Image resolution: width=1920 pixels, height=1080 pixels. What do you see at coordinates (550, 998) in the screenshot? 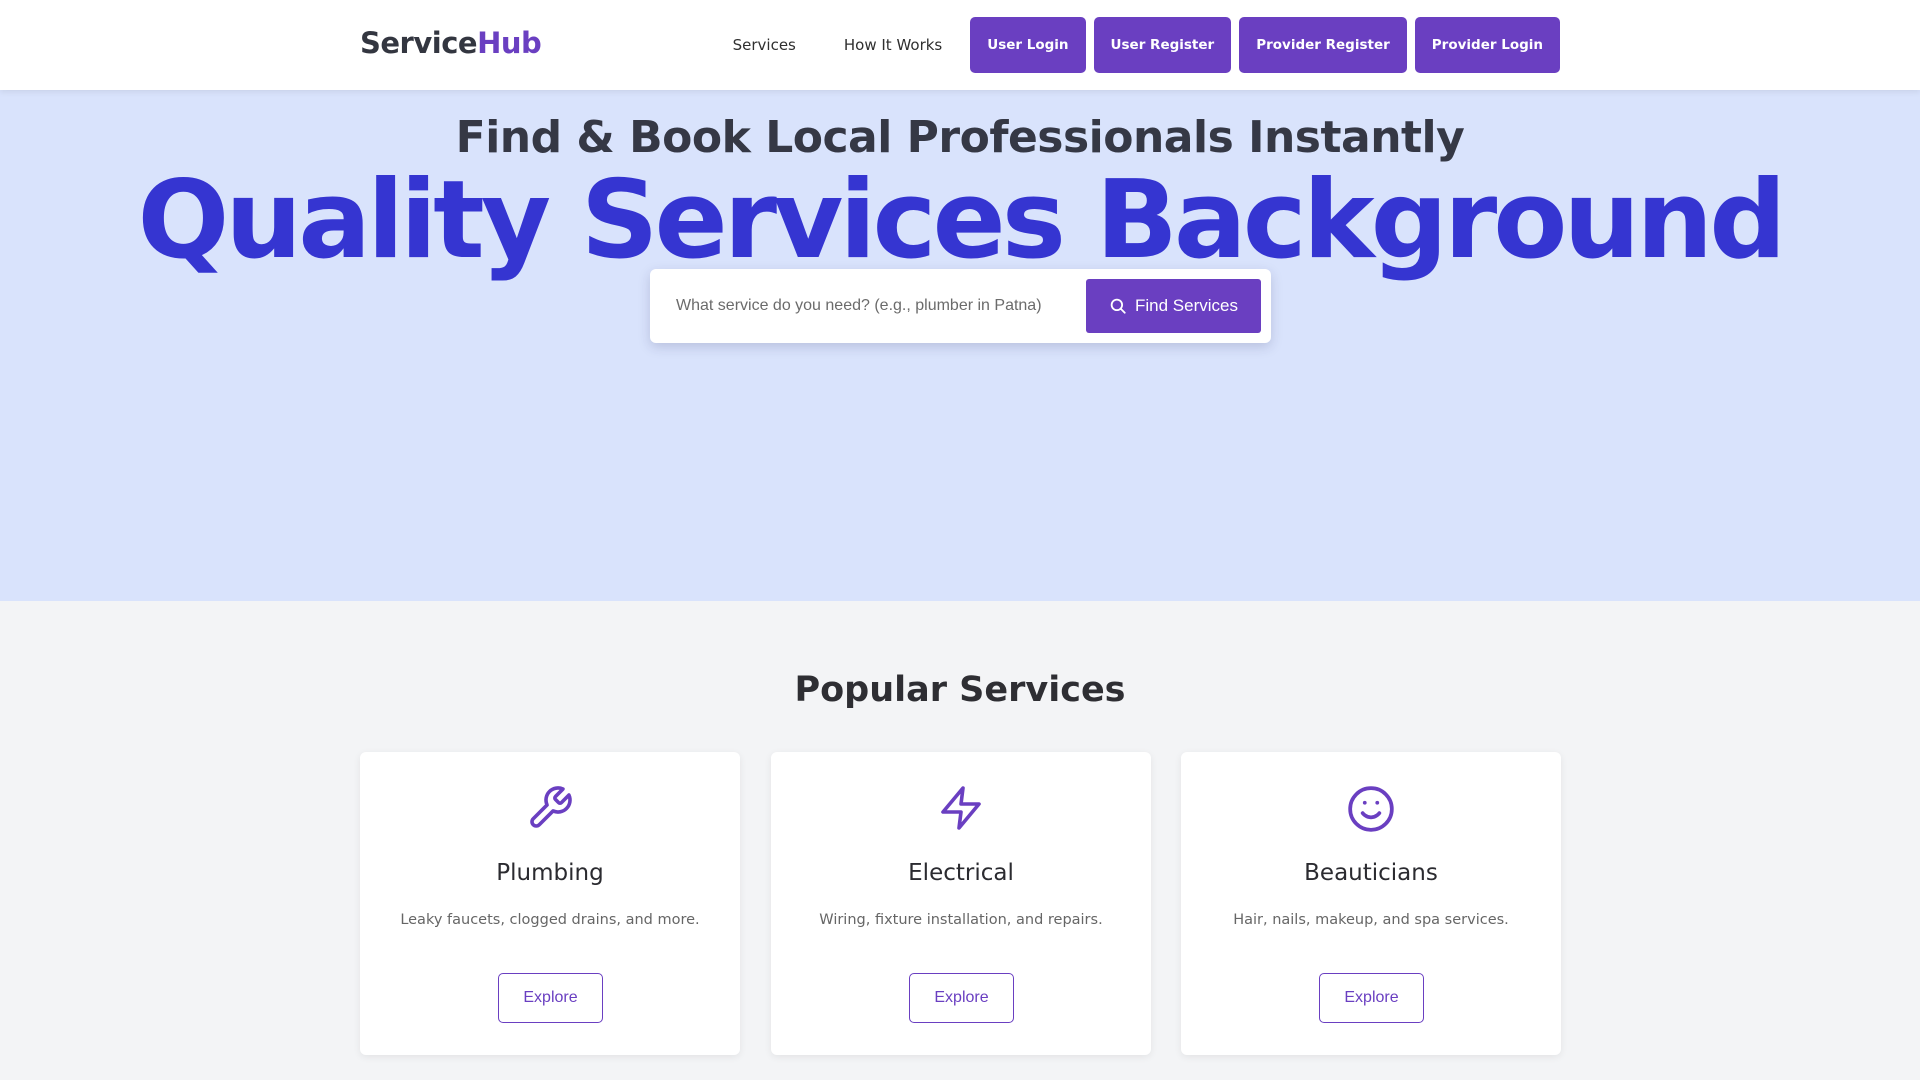
I see `explore-plumbing-button: Explore` at bounding box center [550, 998].